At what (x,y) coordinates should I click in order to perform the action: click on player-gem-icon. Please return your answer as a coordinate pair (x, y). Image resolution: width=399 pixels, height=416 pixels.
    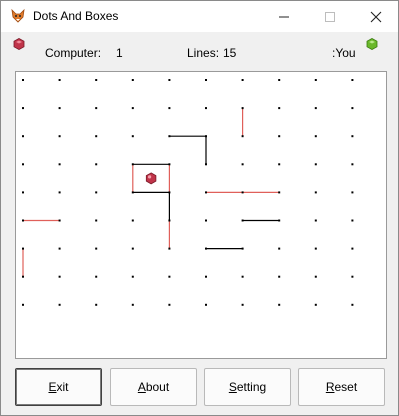
    Looking at the image, I should click on (372, 44).